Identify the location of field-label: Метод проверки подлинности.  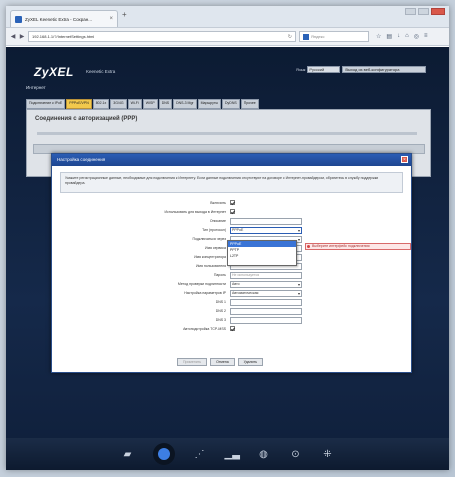
(201, 284).